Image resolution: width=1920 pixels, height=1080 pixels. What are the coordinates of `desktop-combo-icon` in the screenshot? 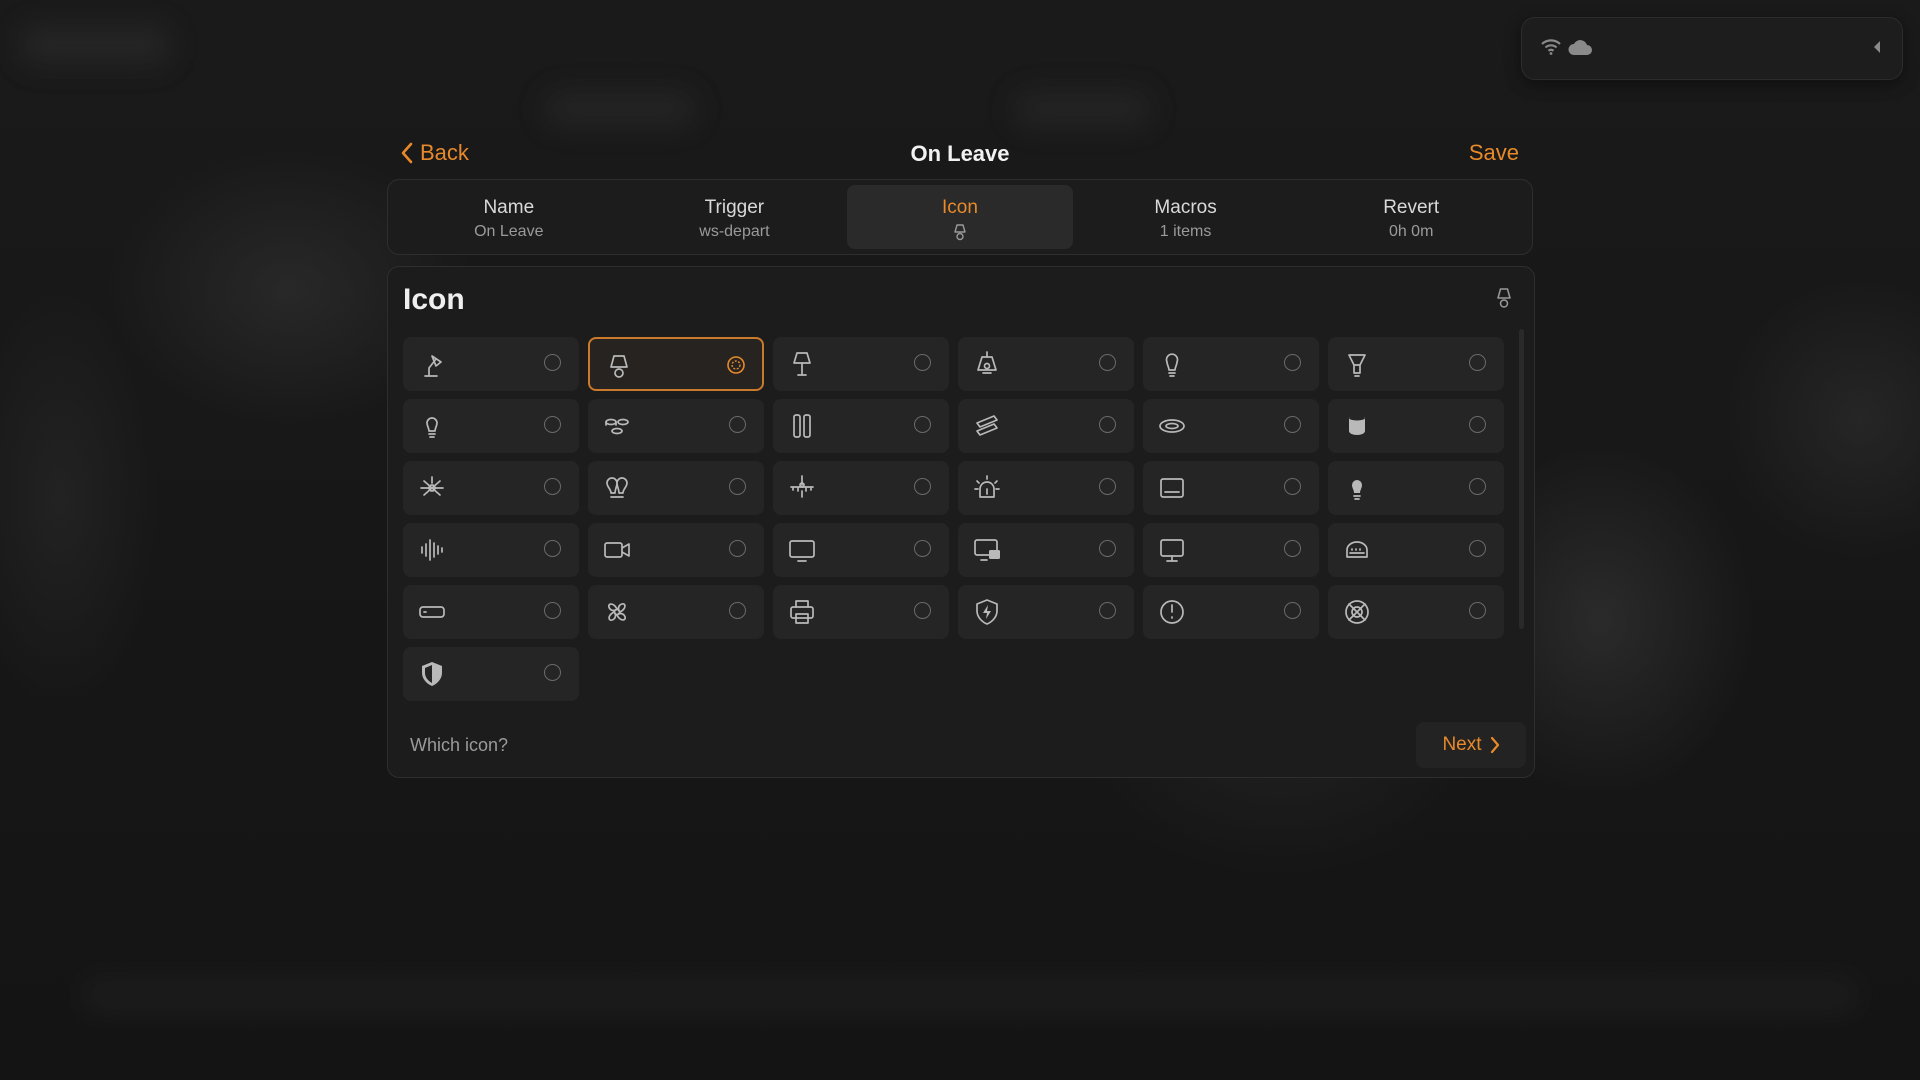 It's located at (987, 550).